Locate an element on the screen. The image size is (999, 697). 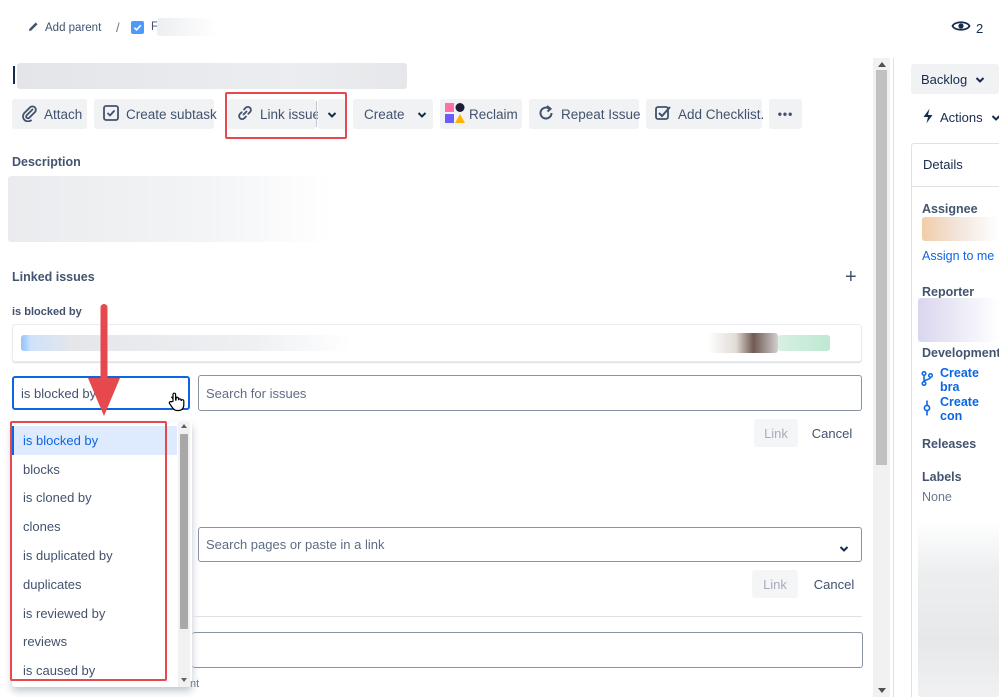
web-link-search-input: Search pages or paste in a link is located at coordinates (530, 544).